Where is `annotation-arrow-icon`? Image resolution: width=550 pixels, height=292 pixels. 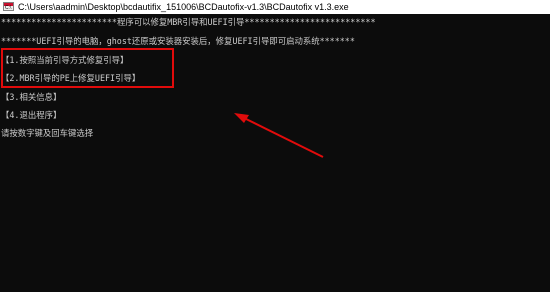
annotation-arrow-icon is located at coordinates (279, 135).